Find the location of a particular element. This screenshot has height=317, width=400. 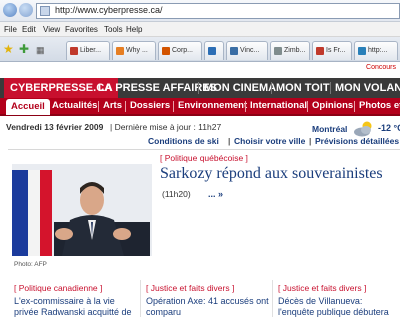

section-arts: Arts is located at coordinates (112, 106).